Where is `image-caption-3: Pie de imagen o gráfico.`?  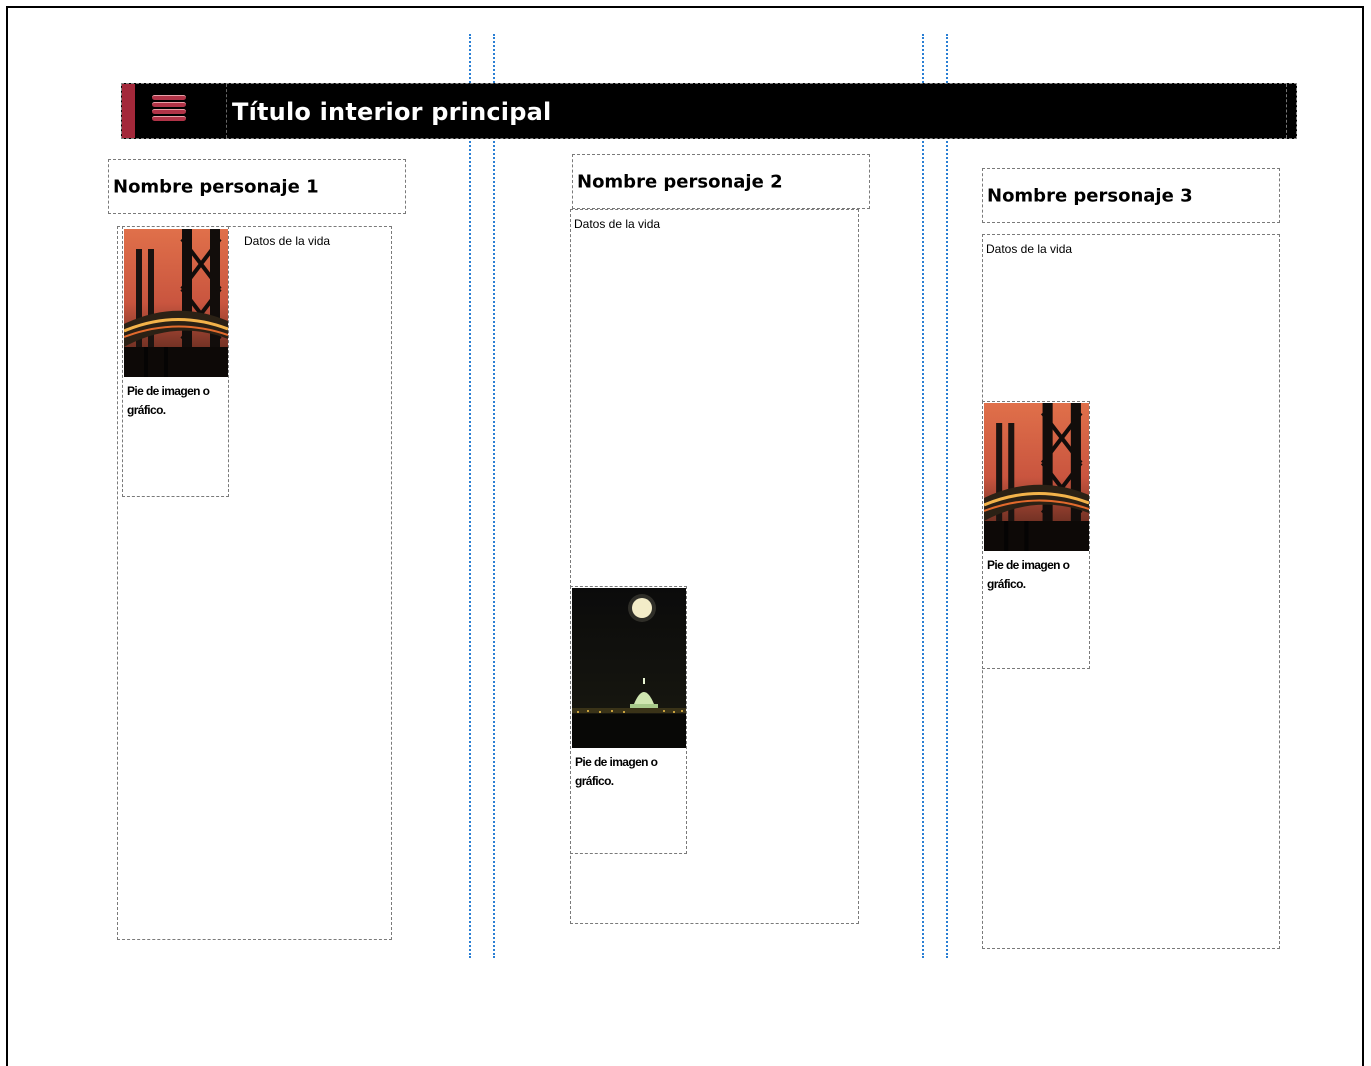 image-caption-3: Pie de imagen o gráfico. is located at coordinates (1028, 574).